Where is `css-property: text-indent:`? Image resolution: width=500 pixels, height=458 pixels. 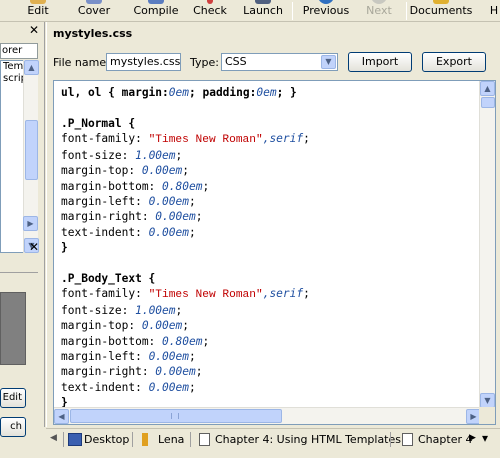
css-property: text-indent: is located at coordinates (105, 232).